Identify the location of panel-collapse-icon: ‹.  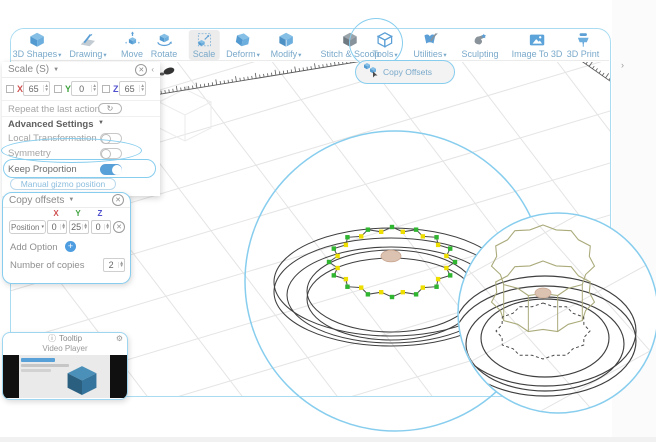
(152, 69).